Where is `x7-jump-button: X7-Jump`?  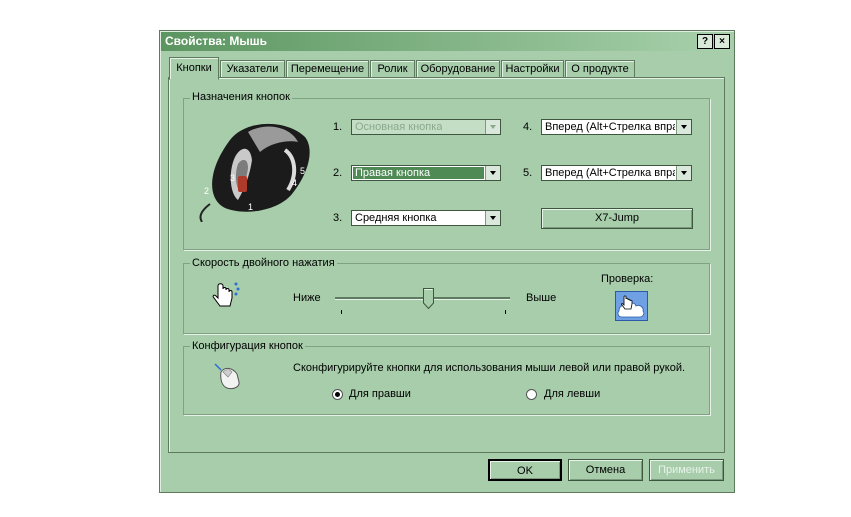
x7-jump-button: X7-Jump is located at coordinates (617, 218).